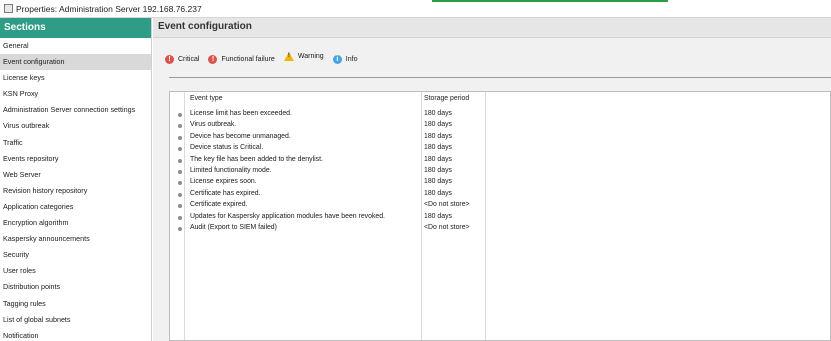 This screenshot has width=831, height=341. I want to click on sidebar-item-announcements: Kaspersky announcements, so click(75, 239).